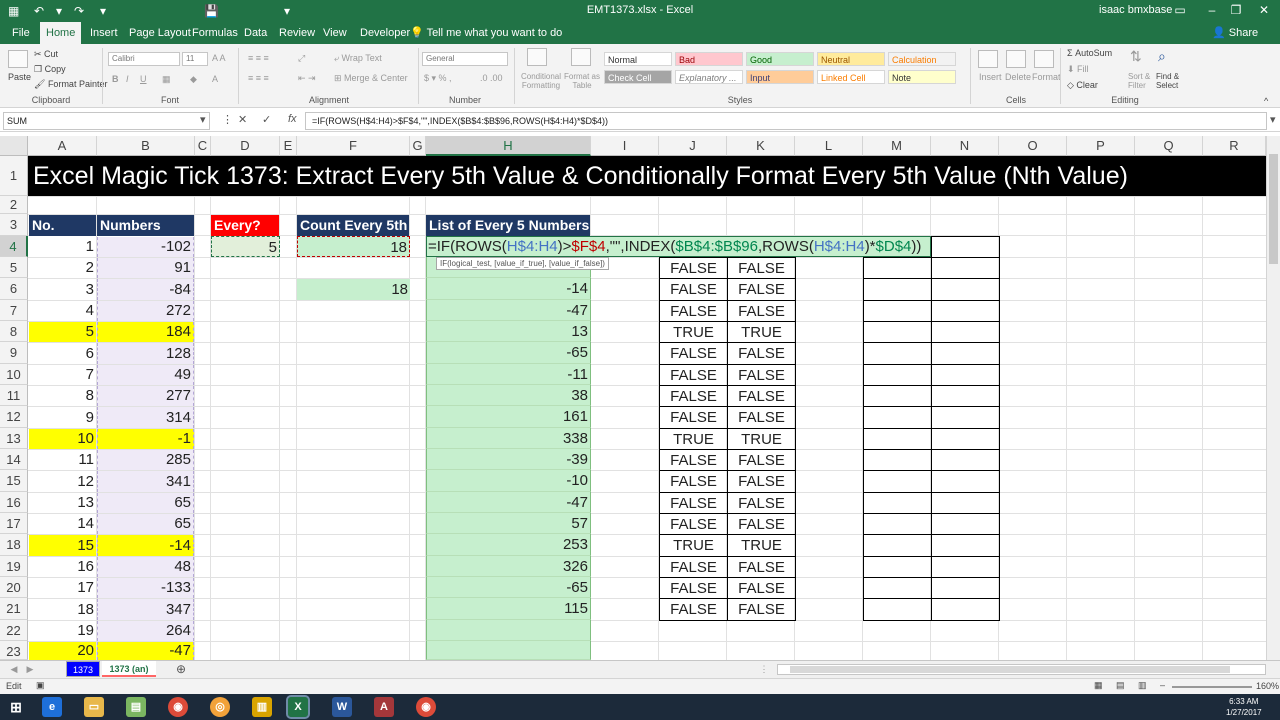 The image size is (1280, 720). What do you see at coordinates (62, 311) in the screenshot?
I see `no-cell: 4` at bounding box center [62, 311].